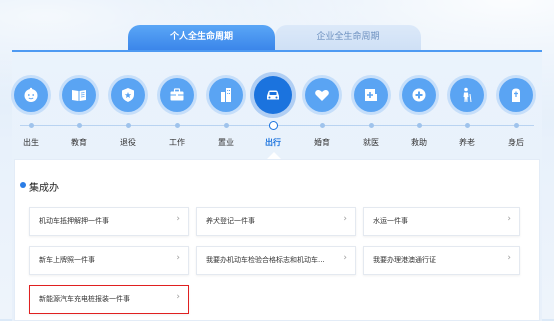  I want to click on tab-personal-lifecycle: 个人全生命周期, so click(201, 37).